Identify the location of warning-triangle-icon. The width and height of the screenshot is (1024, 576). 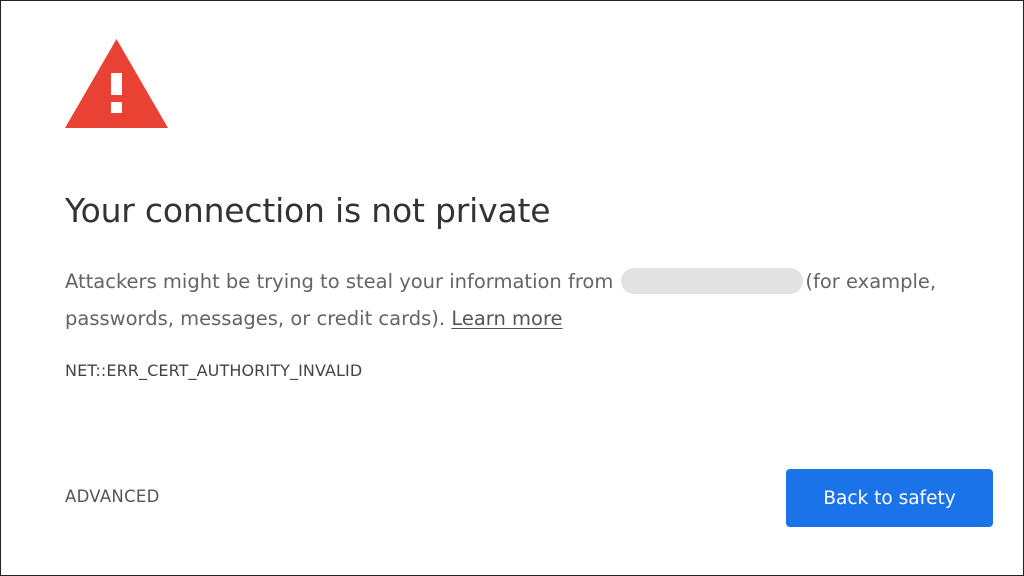
(116, 83).